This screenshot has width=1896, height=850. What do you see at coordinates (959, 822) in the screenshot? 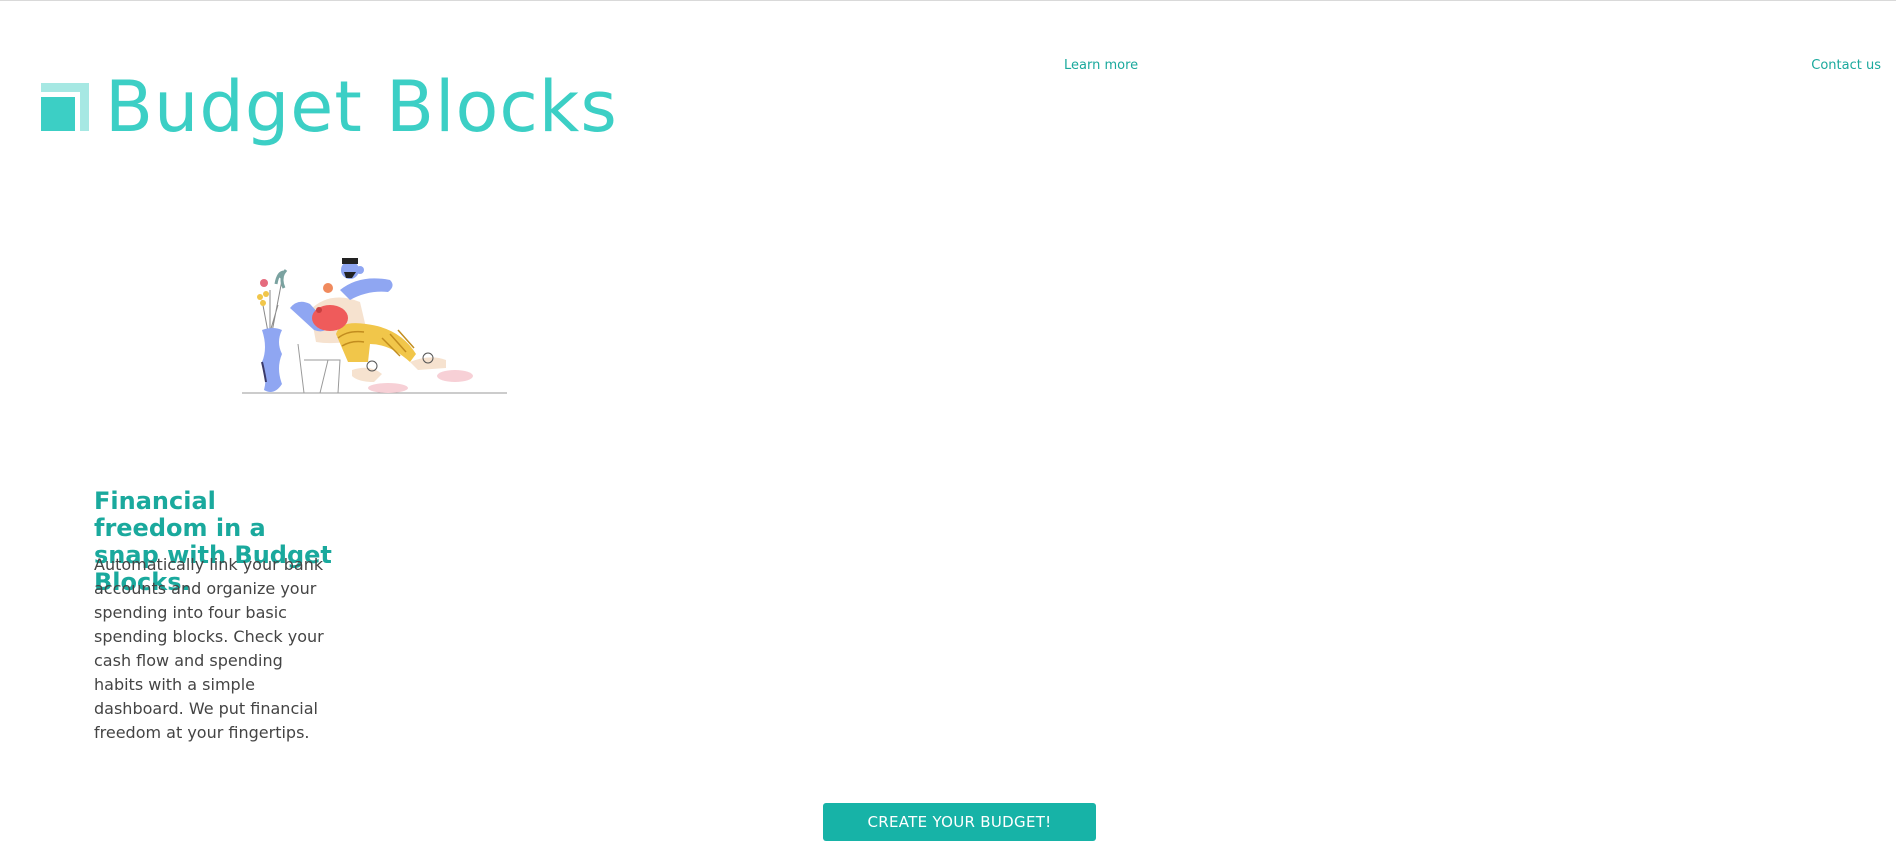
I see `create-budget-button: CREATE YOUR BUDGET!` at bounding box center [959, 822].